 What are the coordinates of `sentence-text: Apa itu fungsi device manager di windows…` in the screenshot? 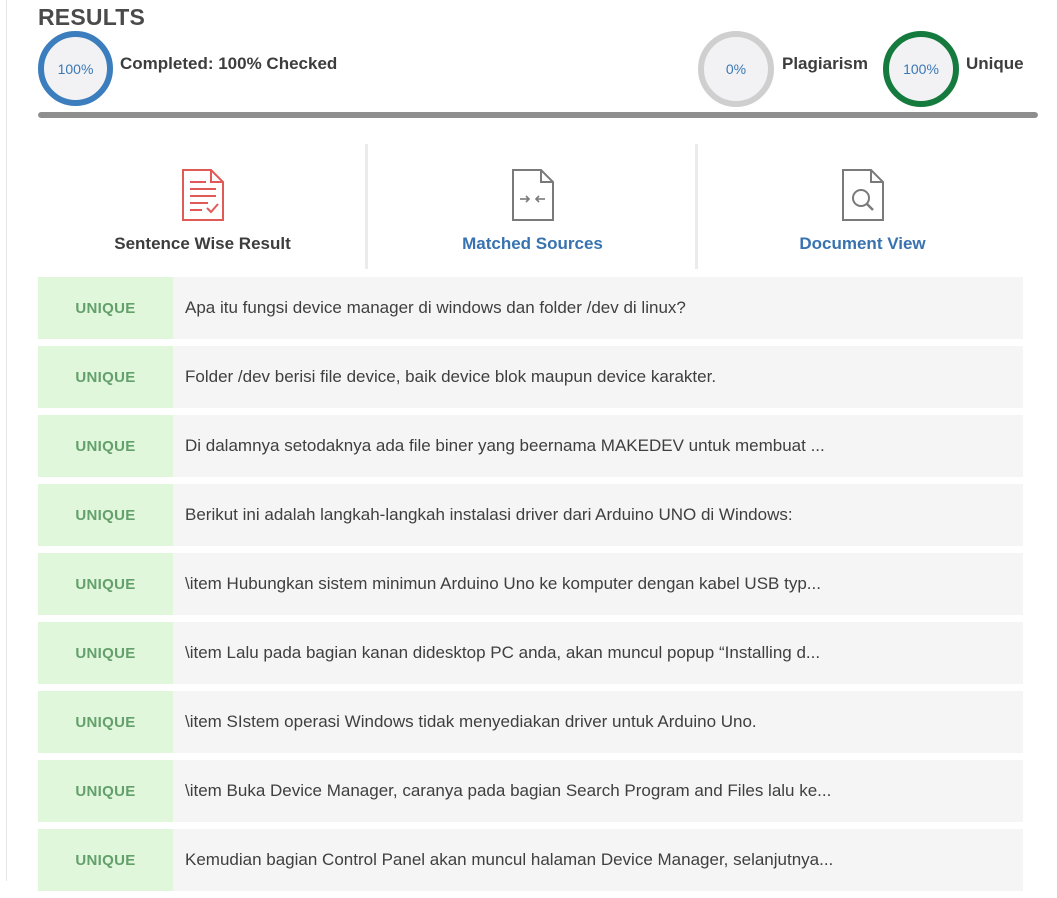 It's located at (435, 307).